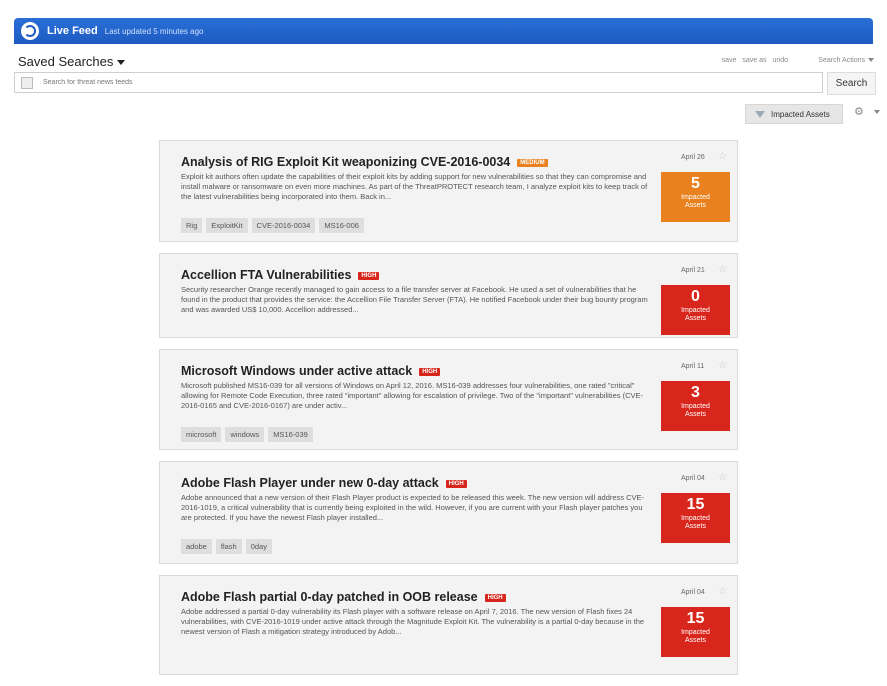 The width and height of the screenshot is (887, 686). I want to click on card-title: Accellion FTA Vulnerabilities HIGH, so click(280, 275).